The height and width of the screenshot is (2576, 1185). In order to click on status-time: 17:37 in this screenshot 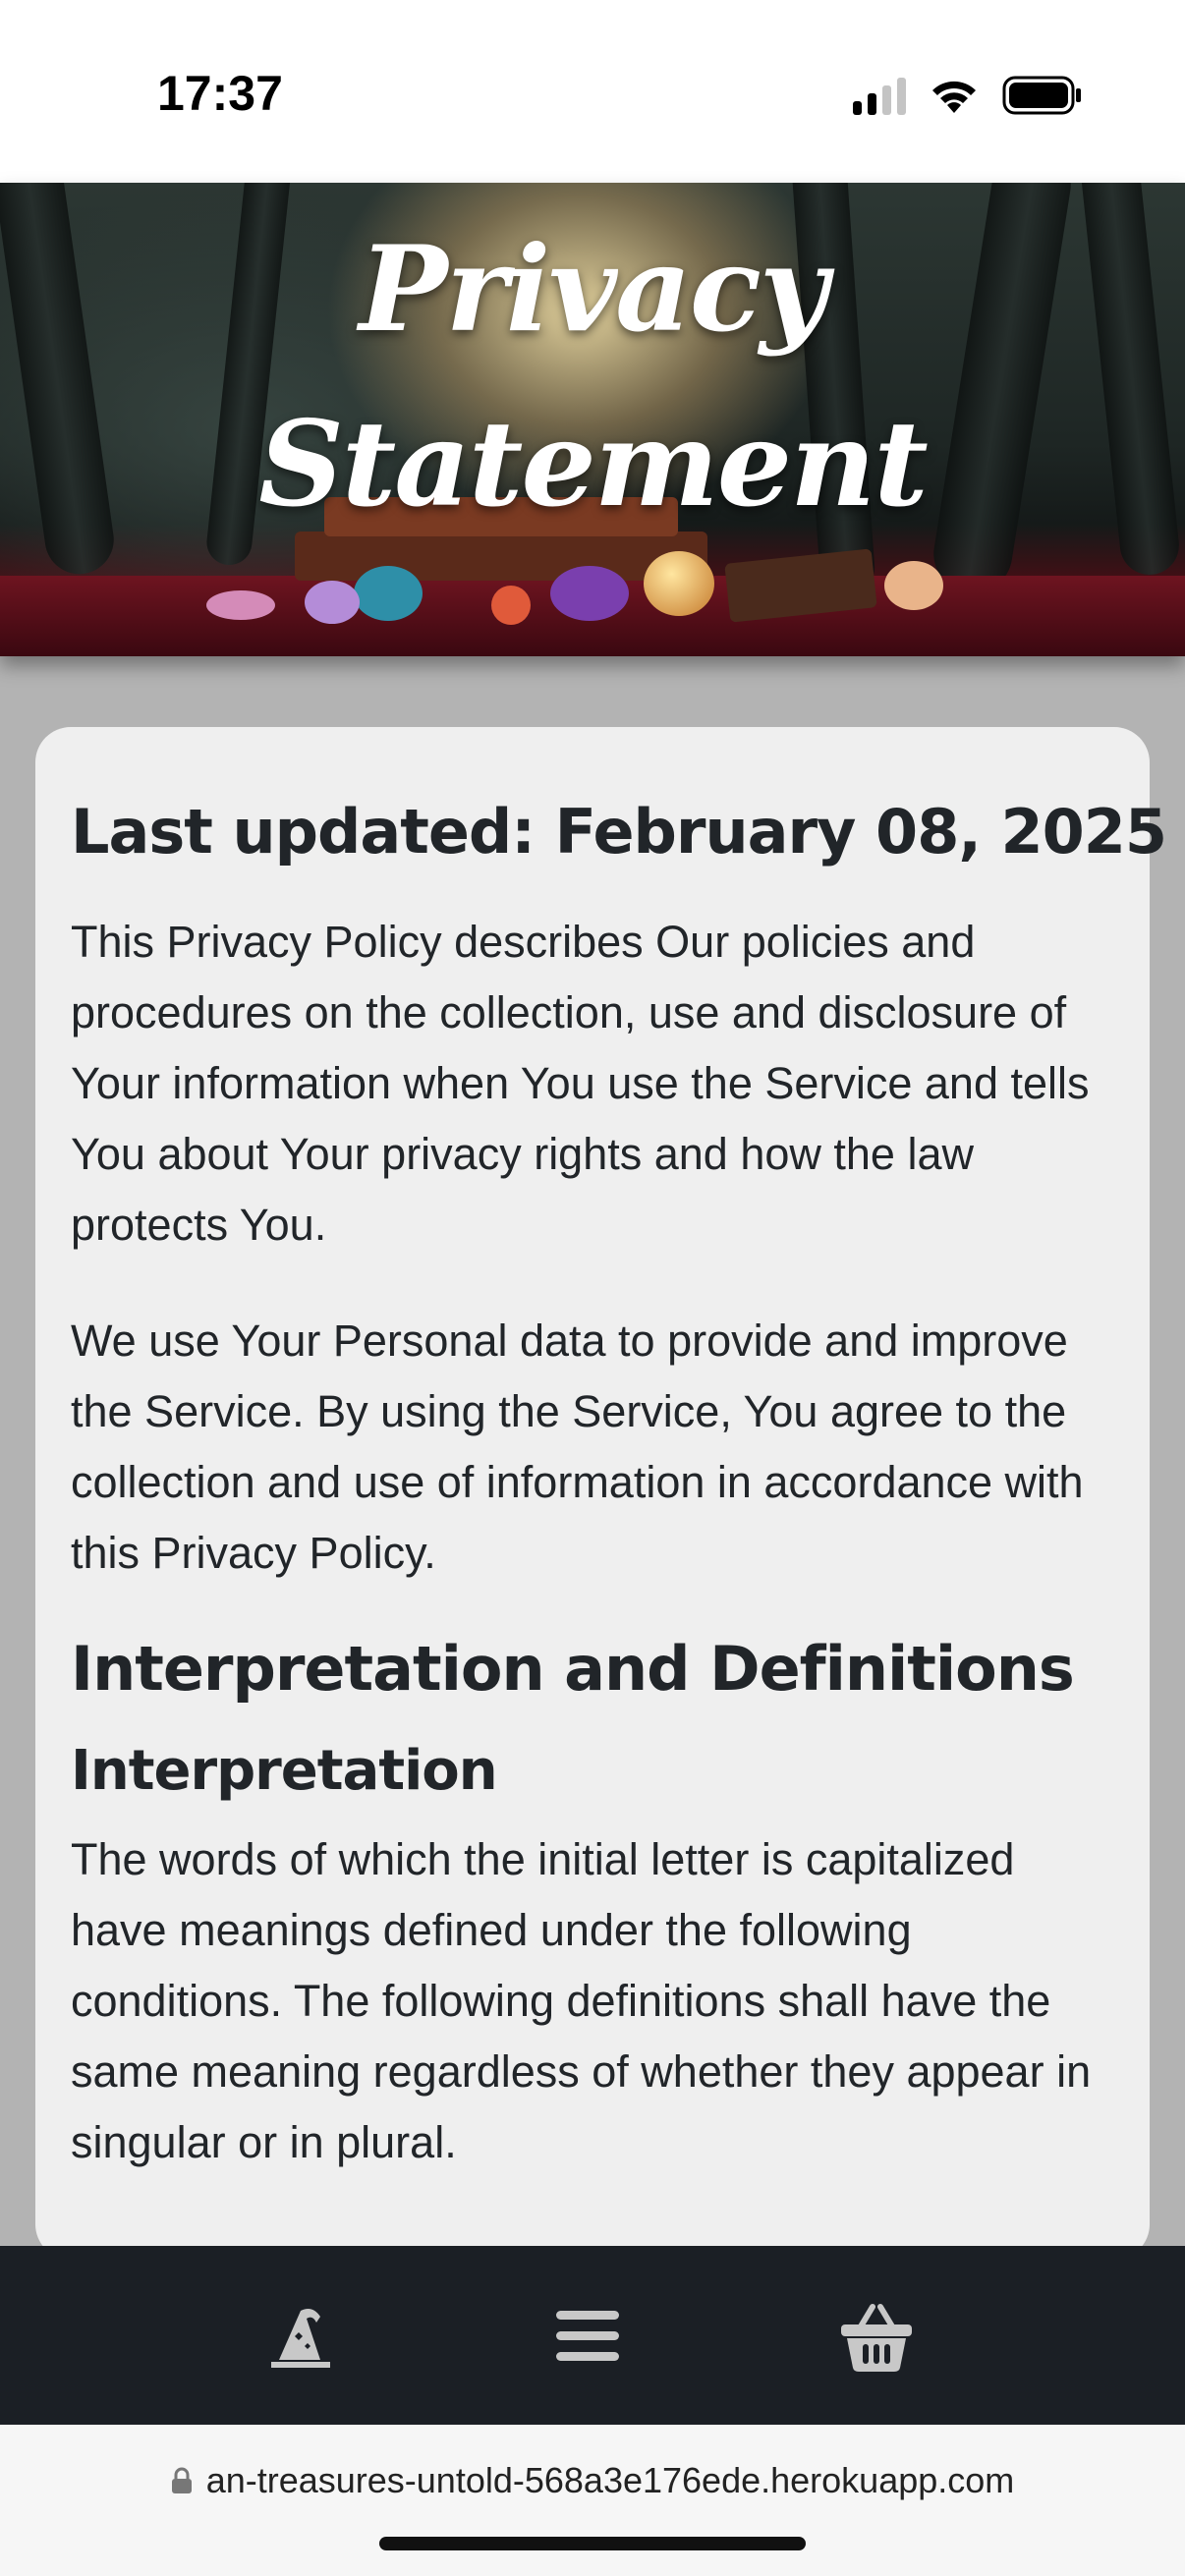, I will do `click(220, 93)`.